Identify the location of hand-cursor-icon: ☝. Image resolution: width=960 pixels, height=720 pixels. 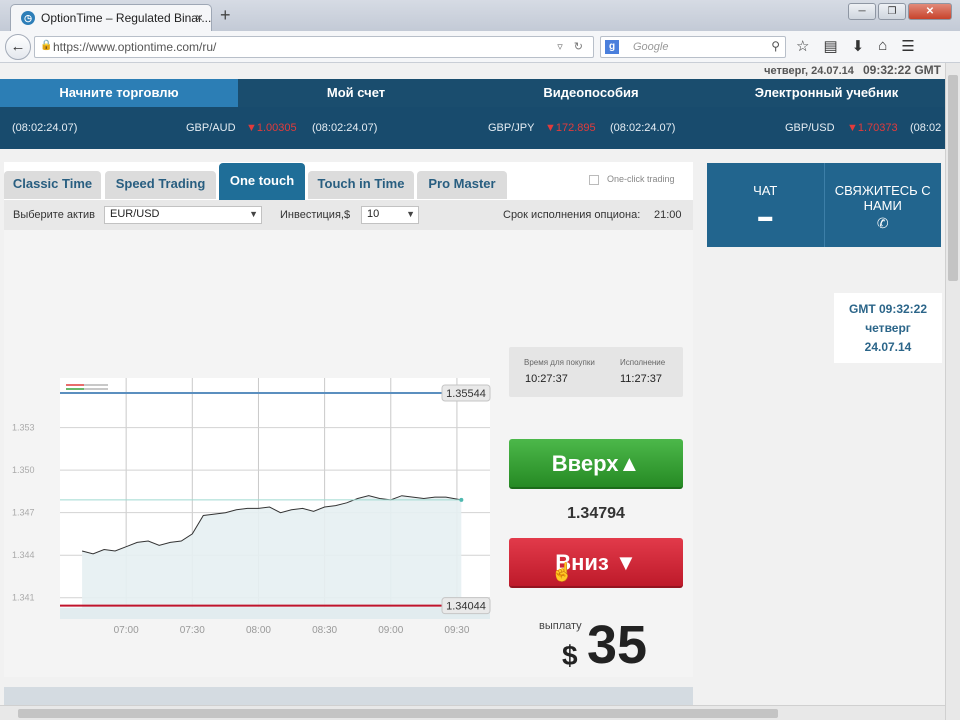
(562, 572).